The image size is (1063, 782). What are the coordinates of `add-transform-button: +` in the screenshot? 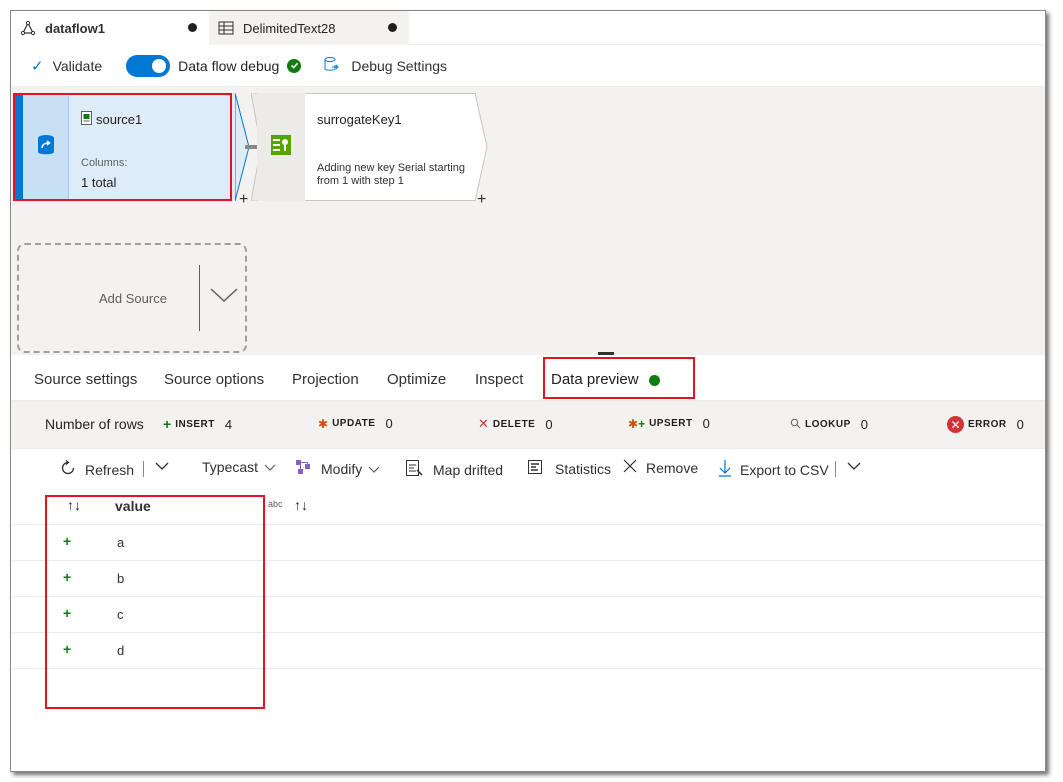 It's located at (243, 200).